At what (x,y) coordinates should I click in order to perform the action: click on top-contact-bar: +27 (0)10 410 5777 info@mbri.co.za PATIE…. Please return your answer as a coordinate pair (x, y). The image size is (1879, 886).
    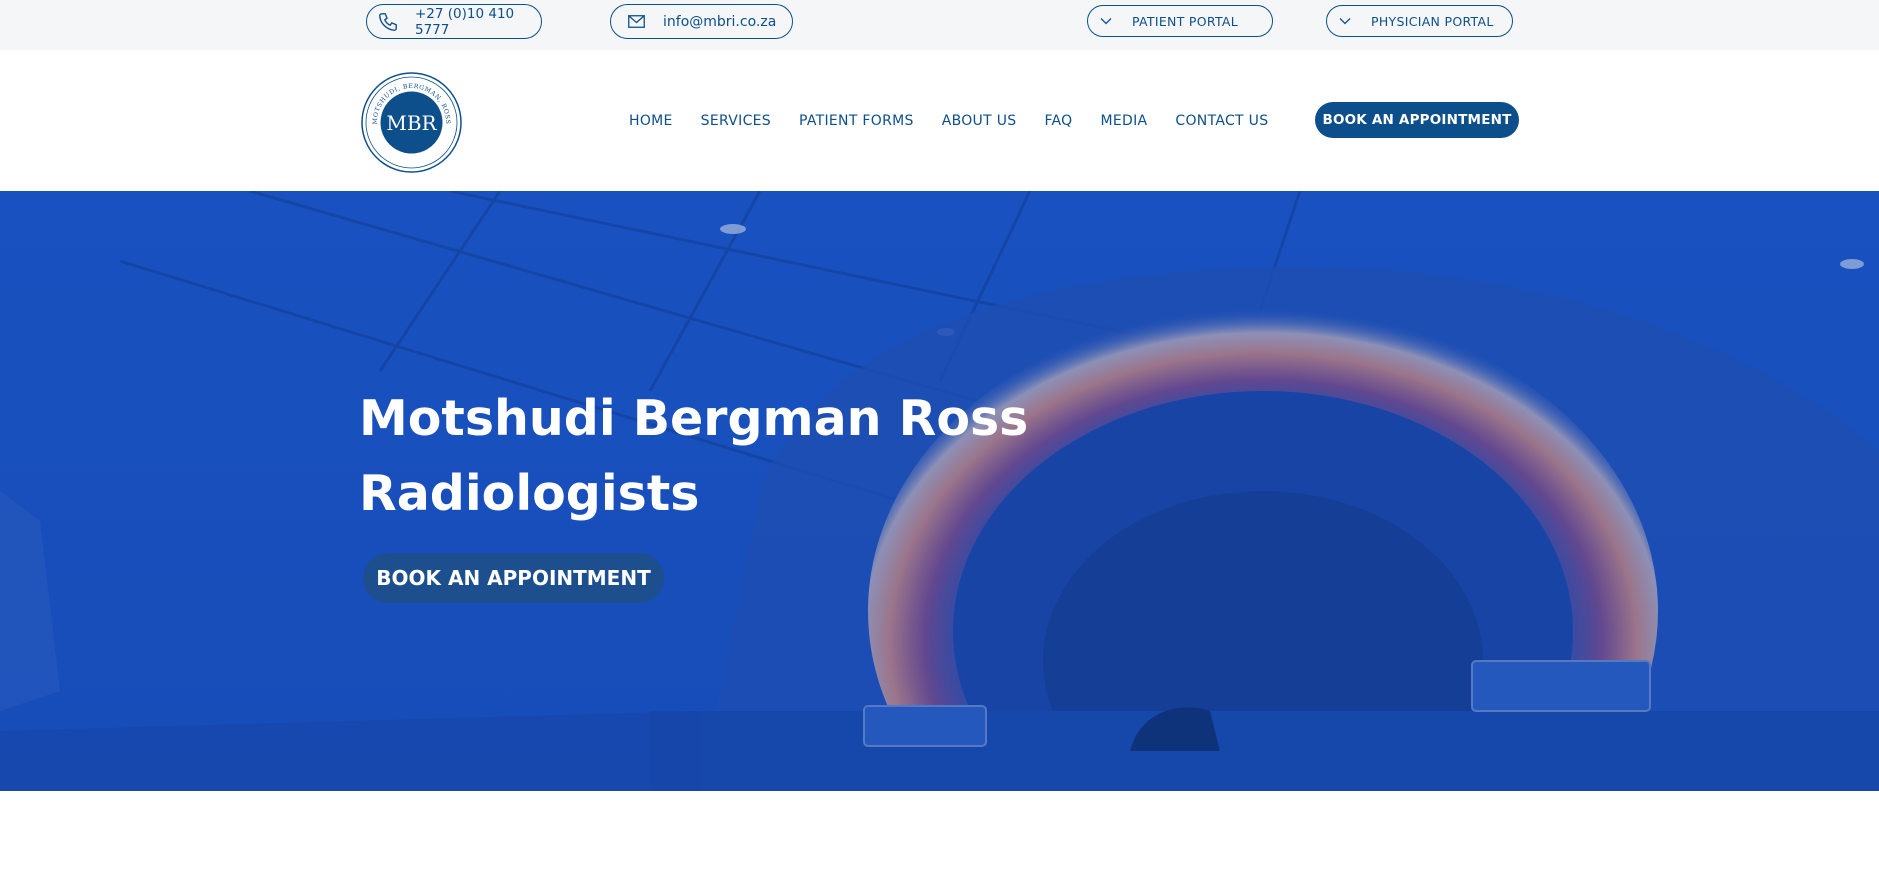
    Looking at the image, I should click on (939, 25).